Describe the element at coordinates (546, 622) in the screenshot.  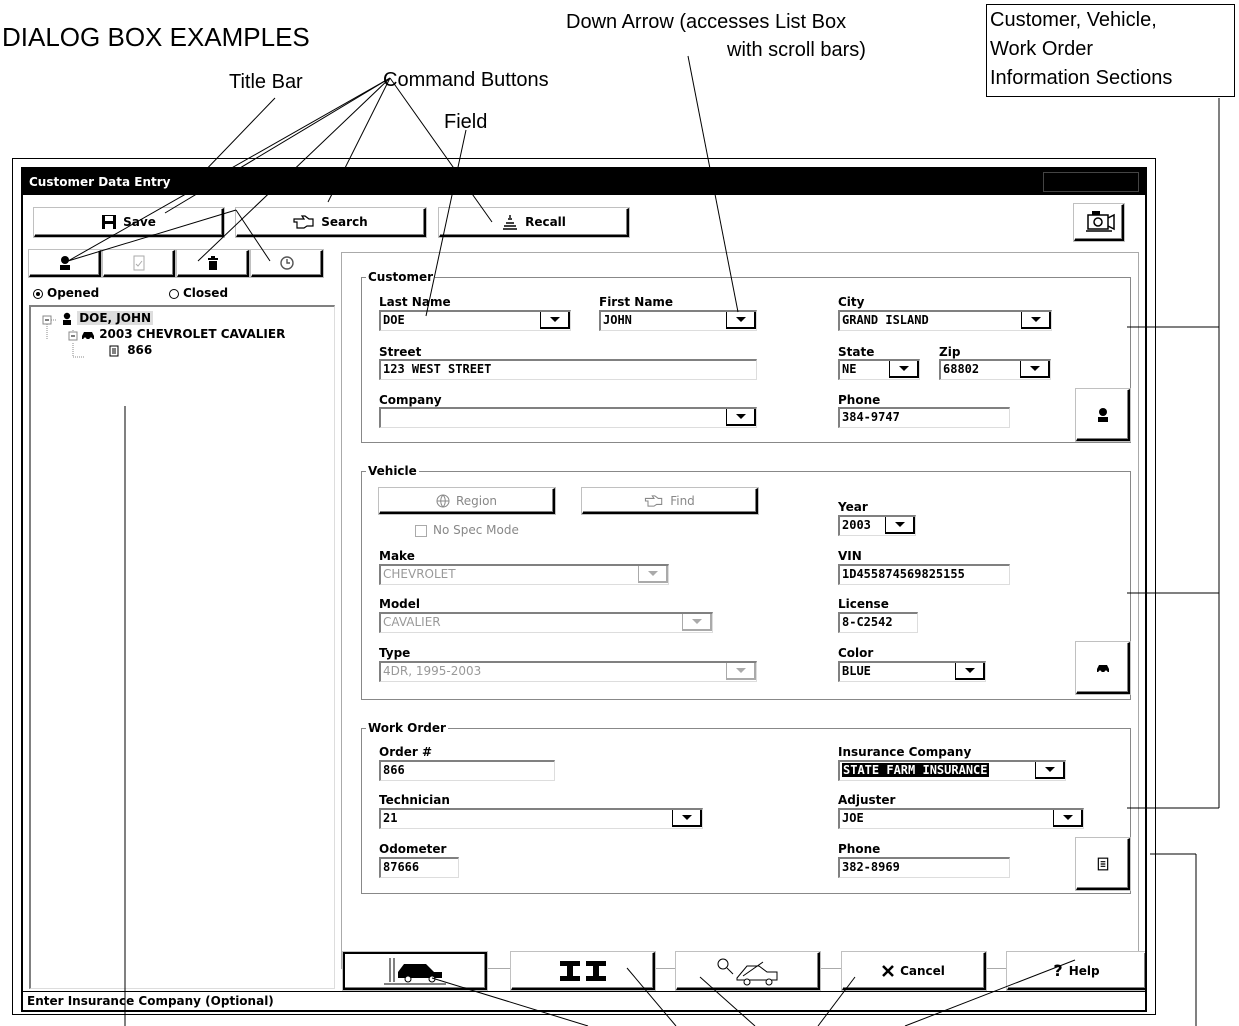
I see `model-field: CAVALIER` at that location.